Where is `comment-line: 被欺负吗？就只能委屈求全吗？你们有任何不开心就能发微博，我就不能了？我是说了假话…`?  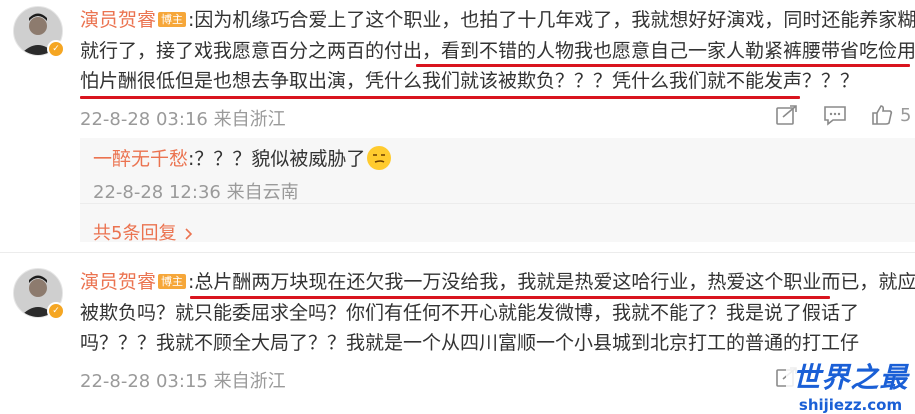 comment-line: 被欺负吗？就只能委屈求全吗？你们有任何不开心就能发微博，我就不能了？我是说了假话… is located at coordinates (470, 313).